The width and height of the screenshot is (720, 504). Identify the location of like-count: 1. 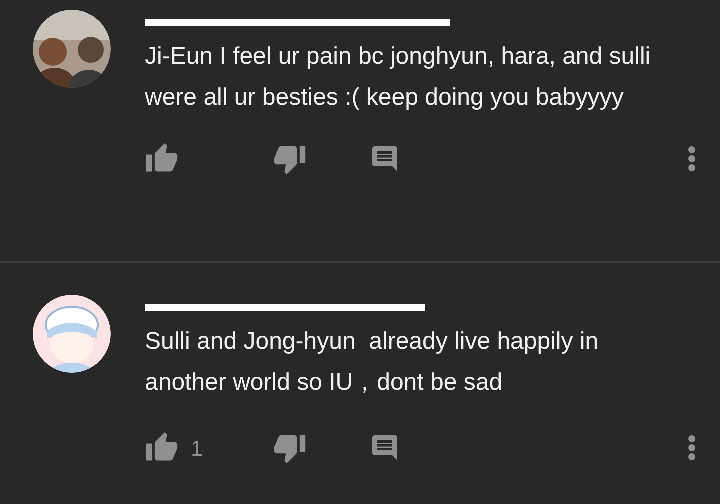
(197, 448).